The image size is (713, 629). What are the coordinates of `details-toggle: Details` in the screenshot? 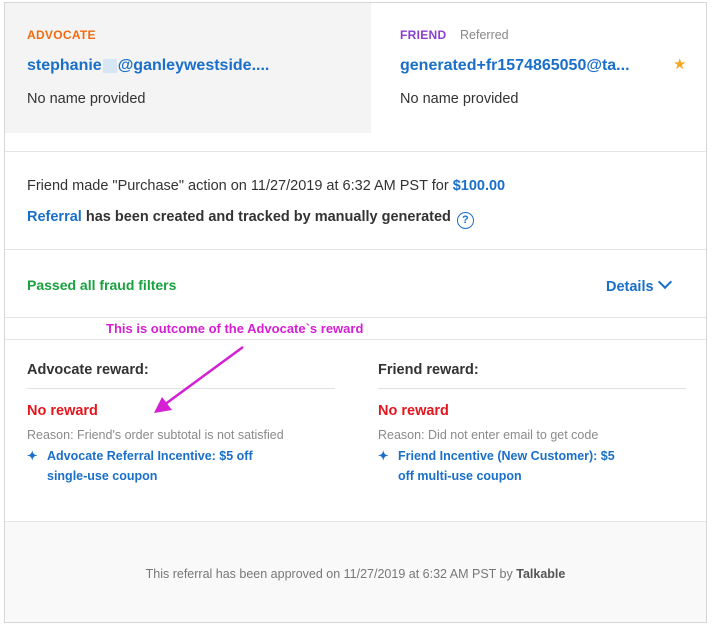 It's located at (639, 284).